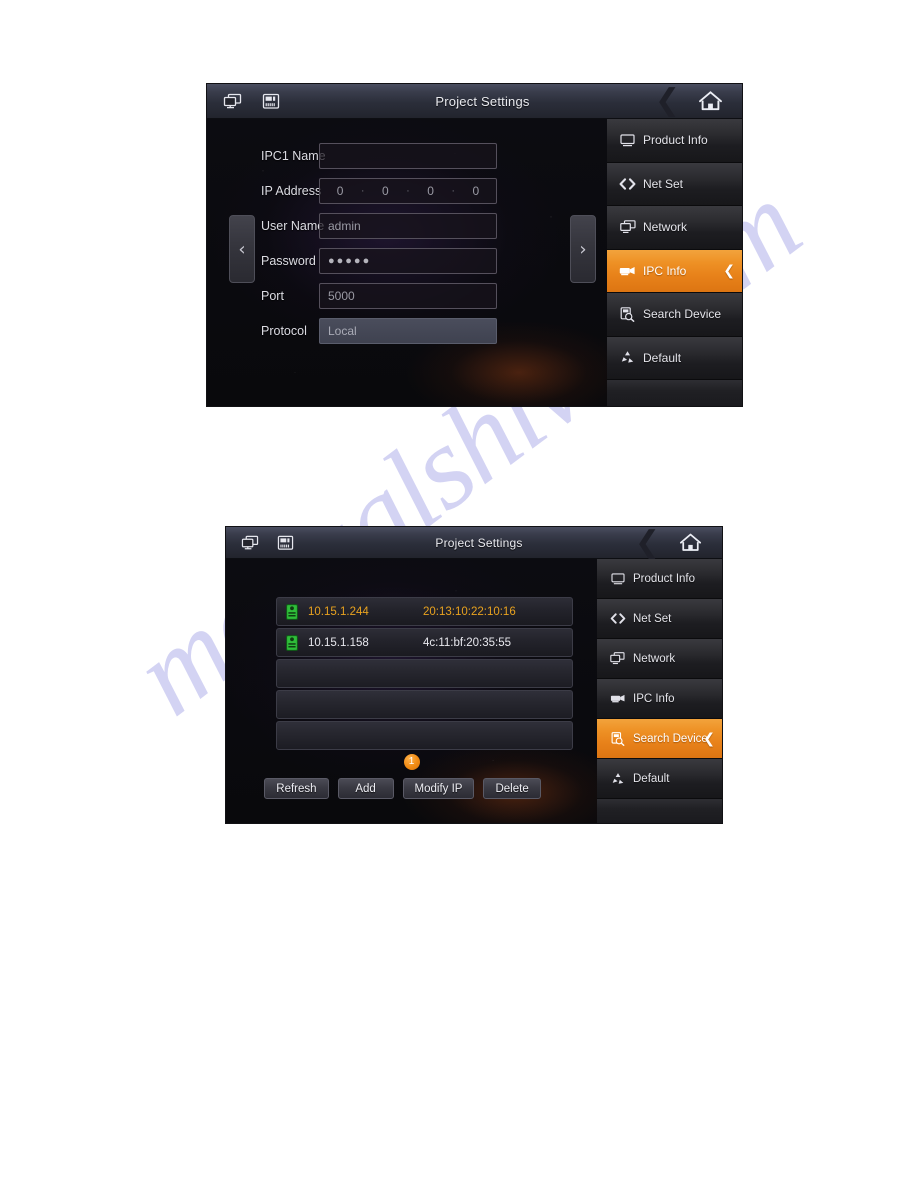 This screenshot has width=918, height=1188. I want to click on sidebar-item-search-device: Search Device, so click(674, 315).